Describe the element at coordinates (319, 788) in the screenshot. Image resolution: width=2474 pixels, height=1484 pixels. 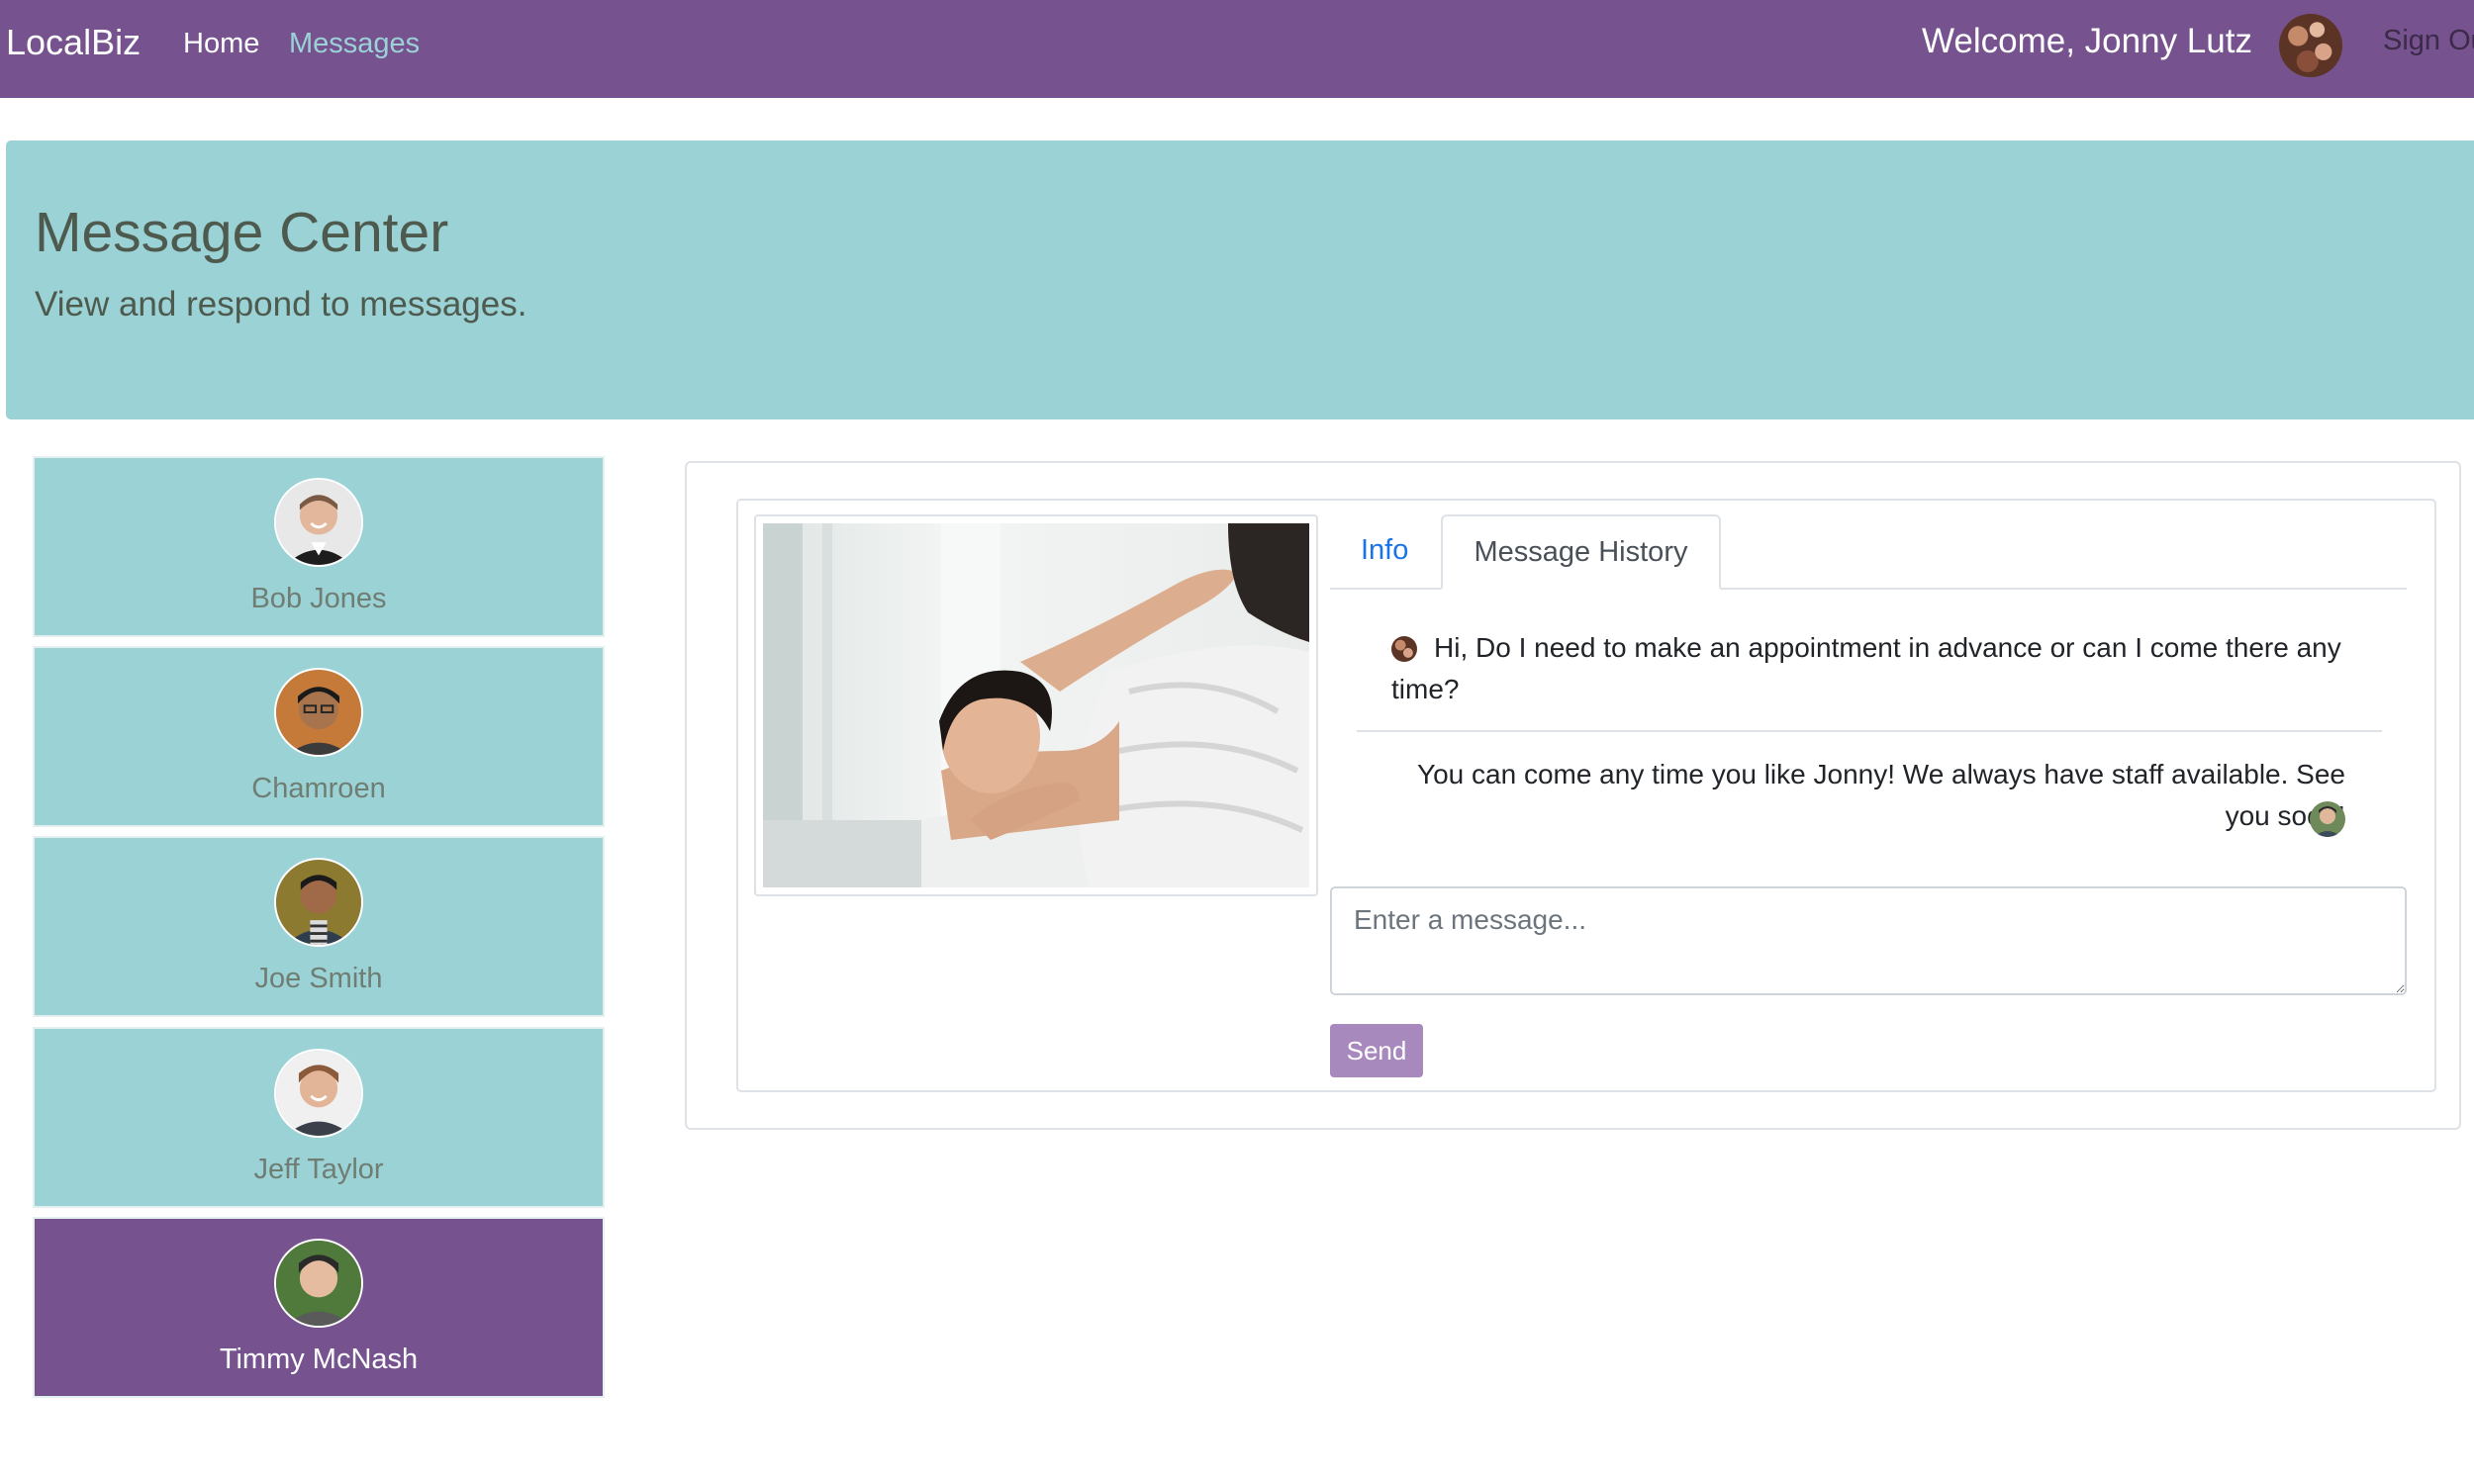
I see `contact-name: Chamroen` at that location.